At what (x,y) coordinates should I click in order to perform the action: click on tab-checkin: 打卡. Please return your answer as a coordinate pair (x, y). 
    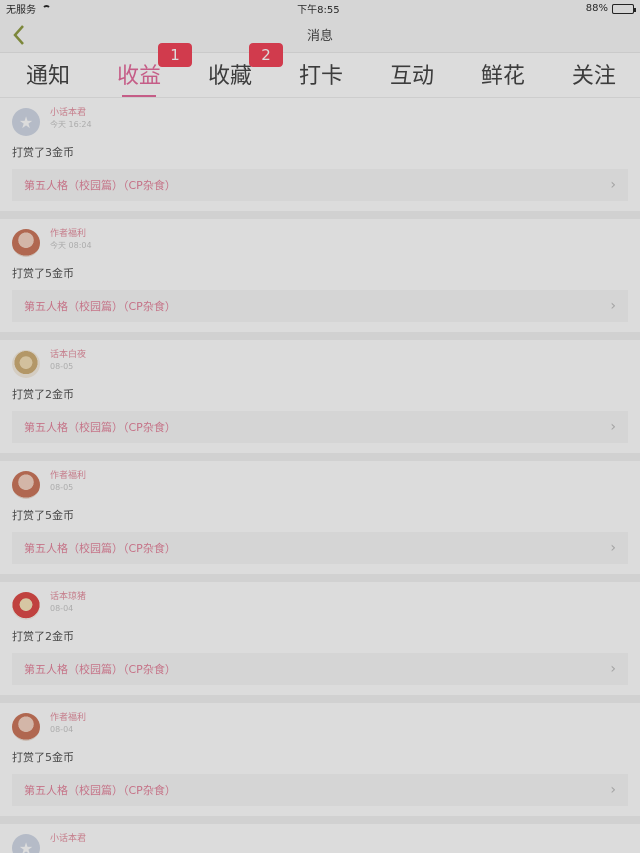
    Looking at the image, I should click on (321, 75).